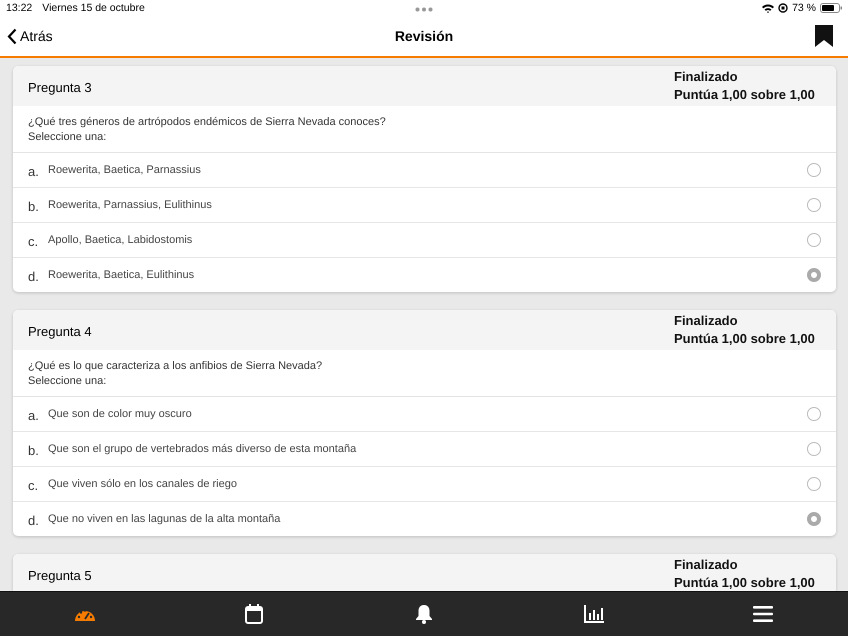 This screenshot has width=848, height=636. I want to click on option-text: Que son de color muy oscuro, so click(120, 414).